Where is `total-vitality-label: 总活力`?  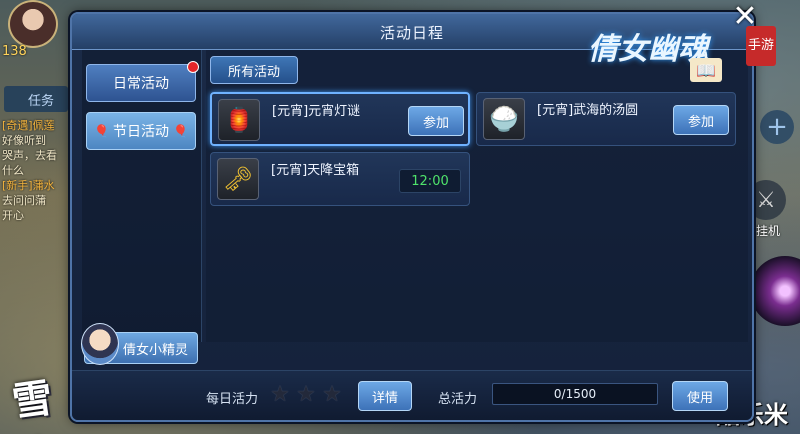
total-vitality-label: 总活力 is located at coordinates (458, 399).